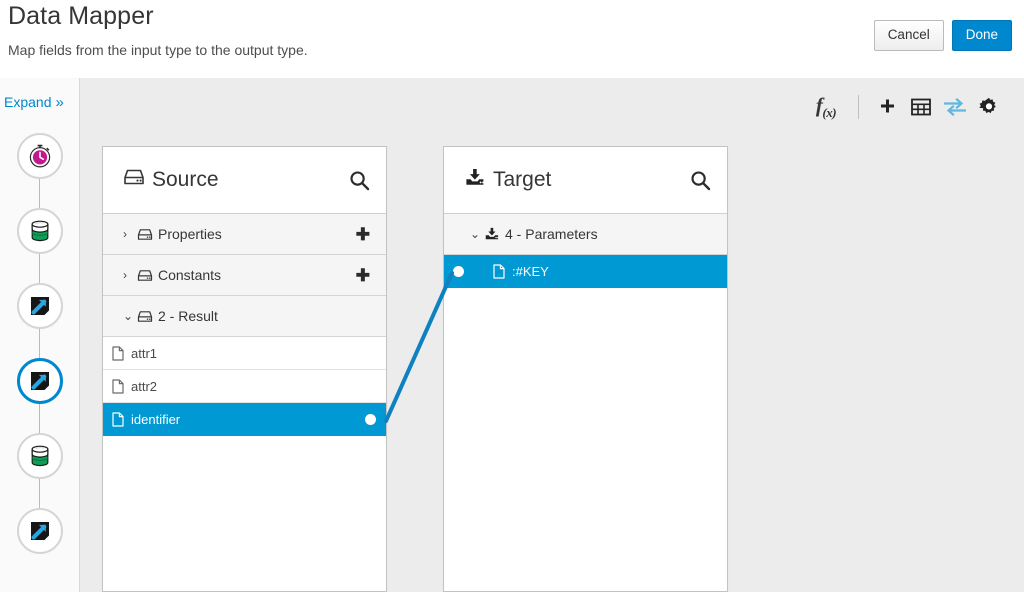  Describe the element at coordinates (908, 35) in the screenshot. I see `cancel-button: Cancel` at that location.